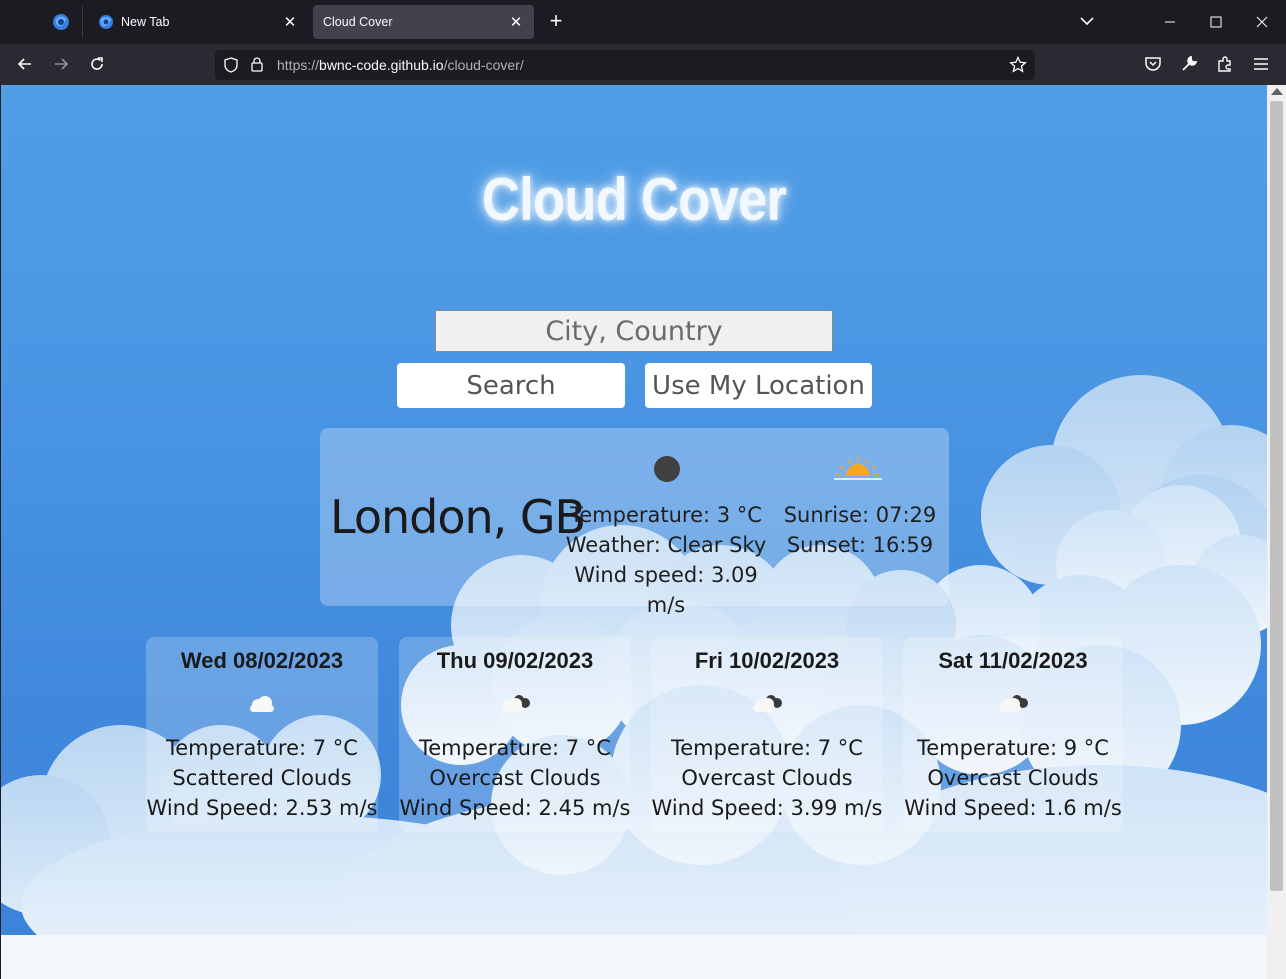  Describe the element at coordinates (1170, 22) in the screenshot. I see `minimize-icon` at that location.